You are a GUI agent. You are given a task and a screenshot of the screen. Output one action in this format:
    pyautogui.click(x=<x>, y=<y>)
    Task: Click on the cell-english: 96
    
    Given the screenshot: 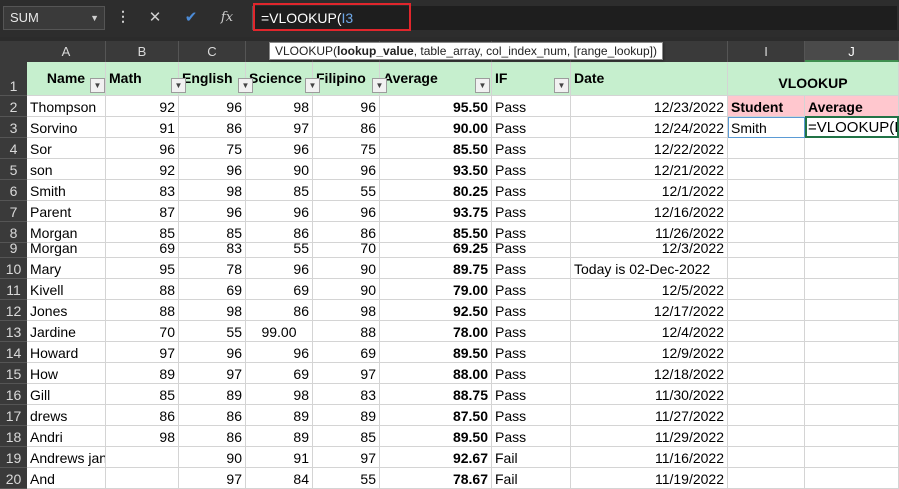 What is the action you would take?
    pyautogui.click(x=212, y=211)
    